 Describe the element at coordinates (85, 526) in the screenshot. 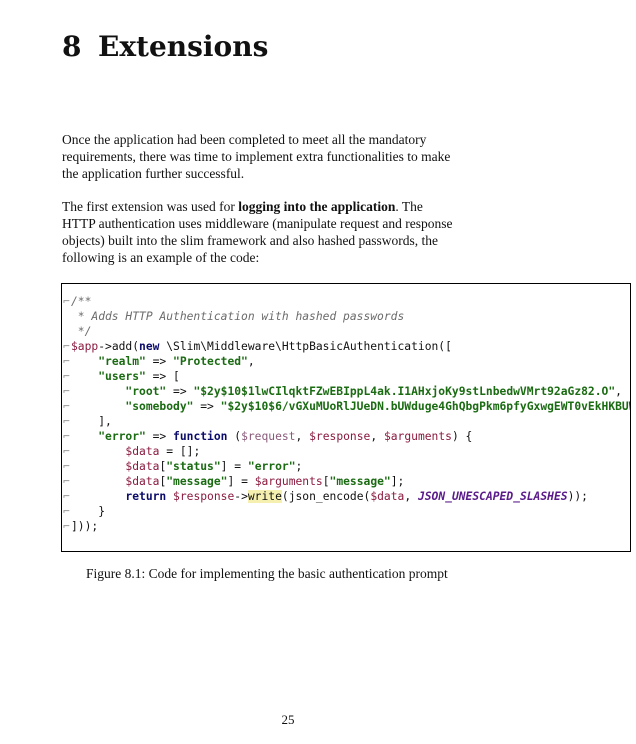

I see `code-line: ]));` at that location.